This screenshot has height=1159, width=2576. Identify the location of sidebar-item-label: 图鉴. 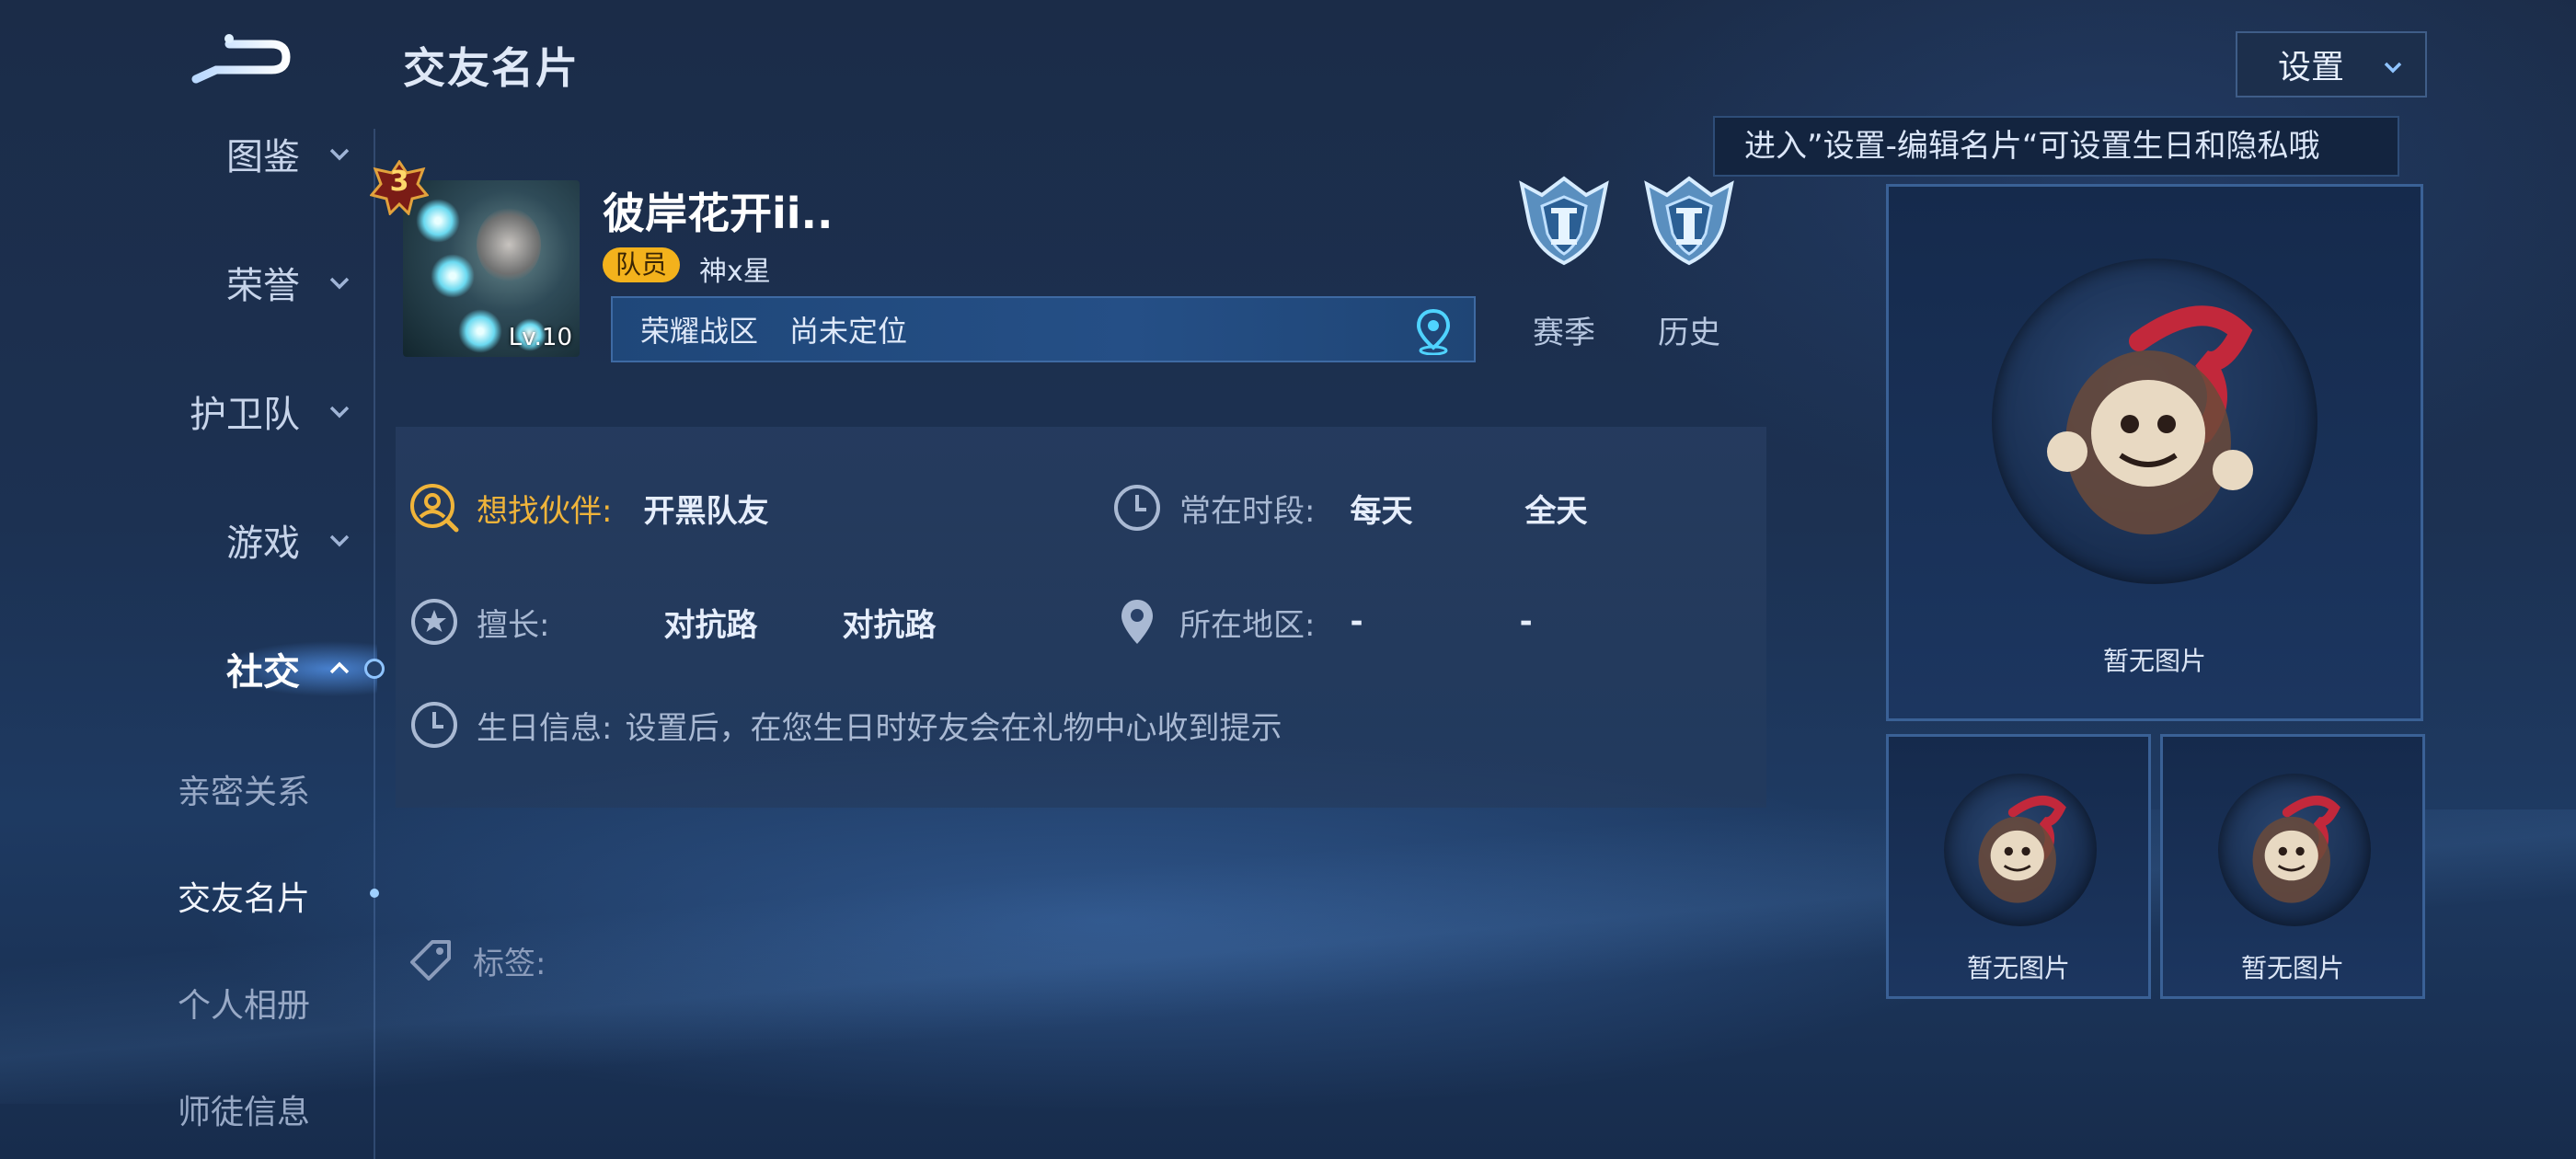
(263, 157).